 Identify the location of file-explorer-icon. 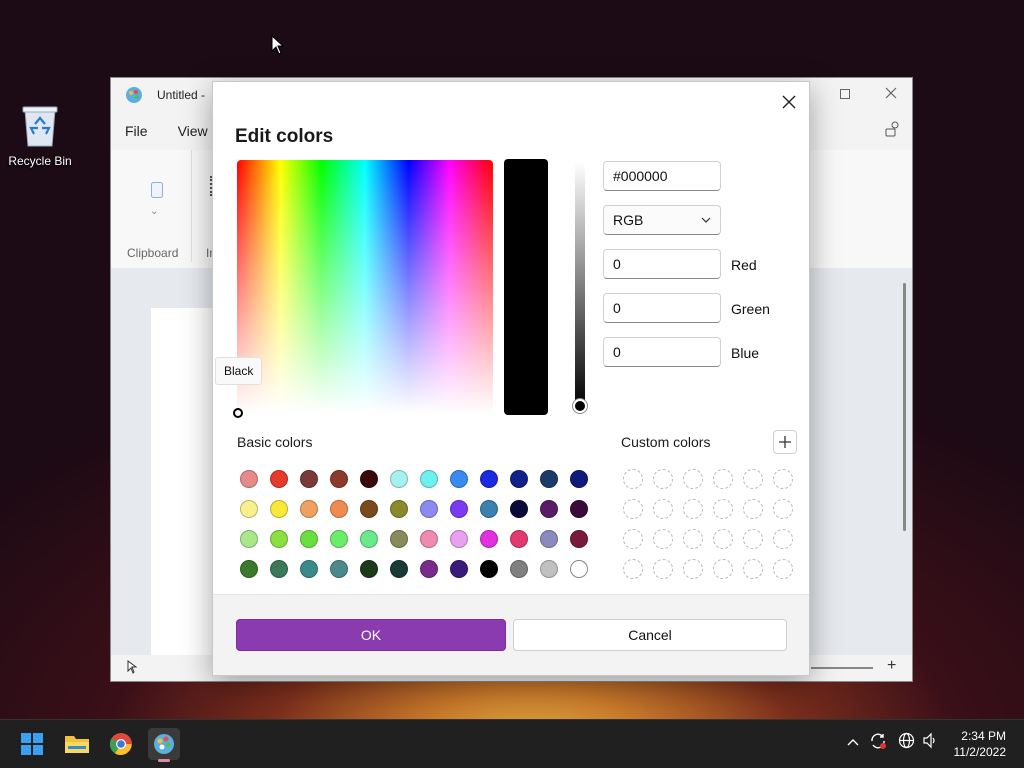
(77, 744).